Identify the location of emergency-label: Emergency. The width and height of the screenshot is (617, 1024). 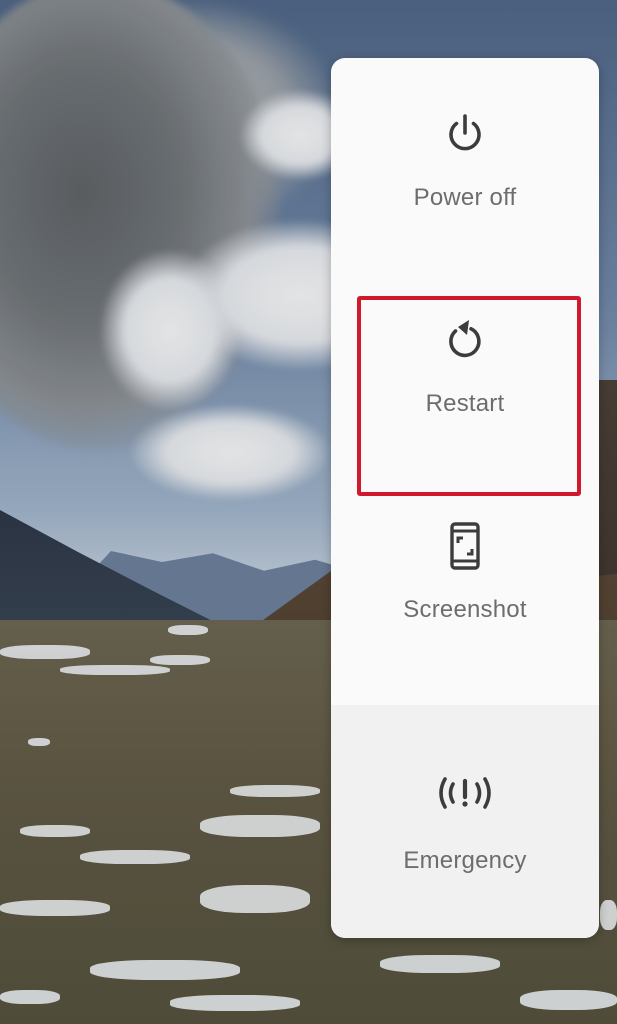
(465, 860).